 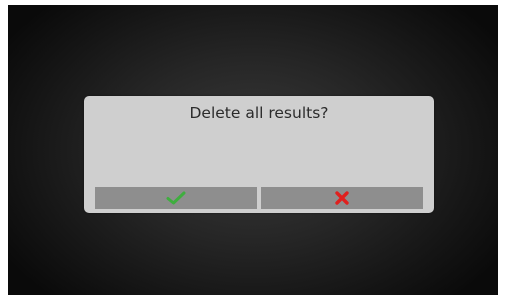 I want to click on confirm-button, so click(x=176, y=198).